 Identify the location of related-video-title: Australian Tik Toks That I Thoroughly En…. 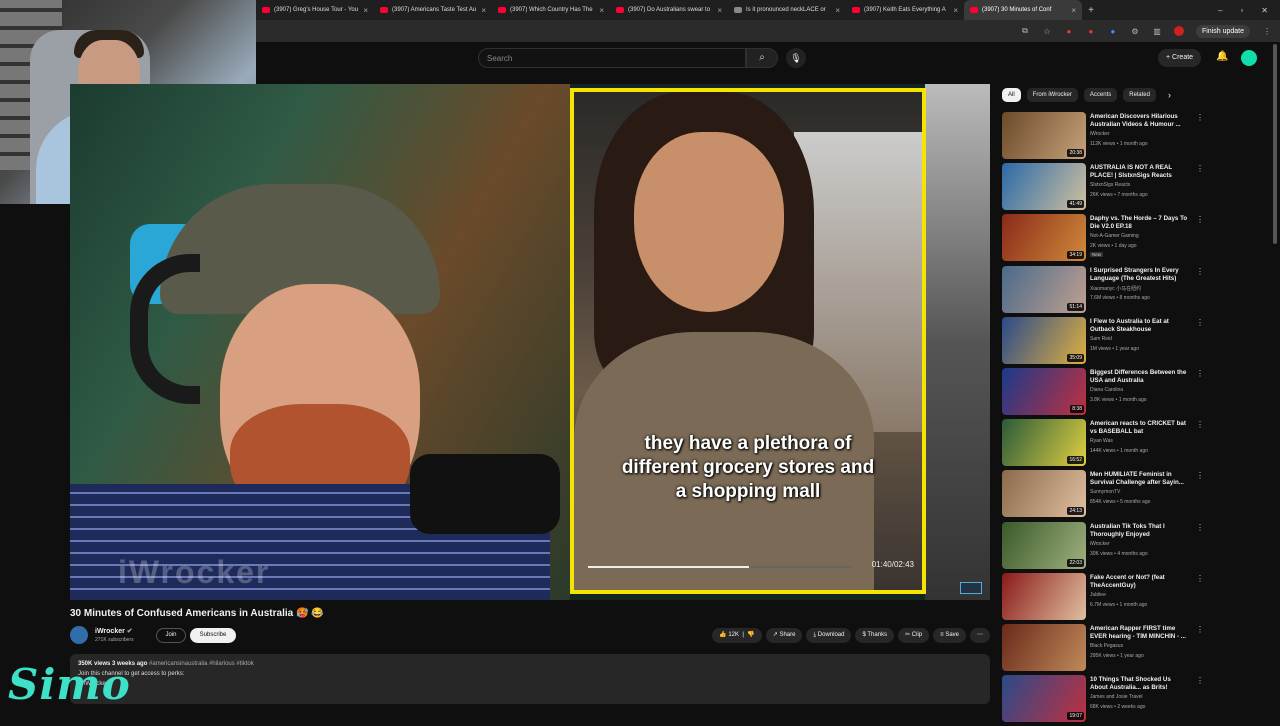
(1140, 531).